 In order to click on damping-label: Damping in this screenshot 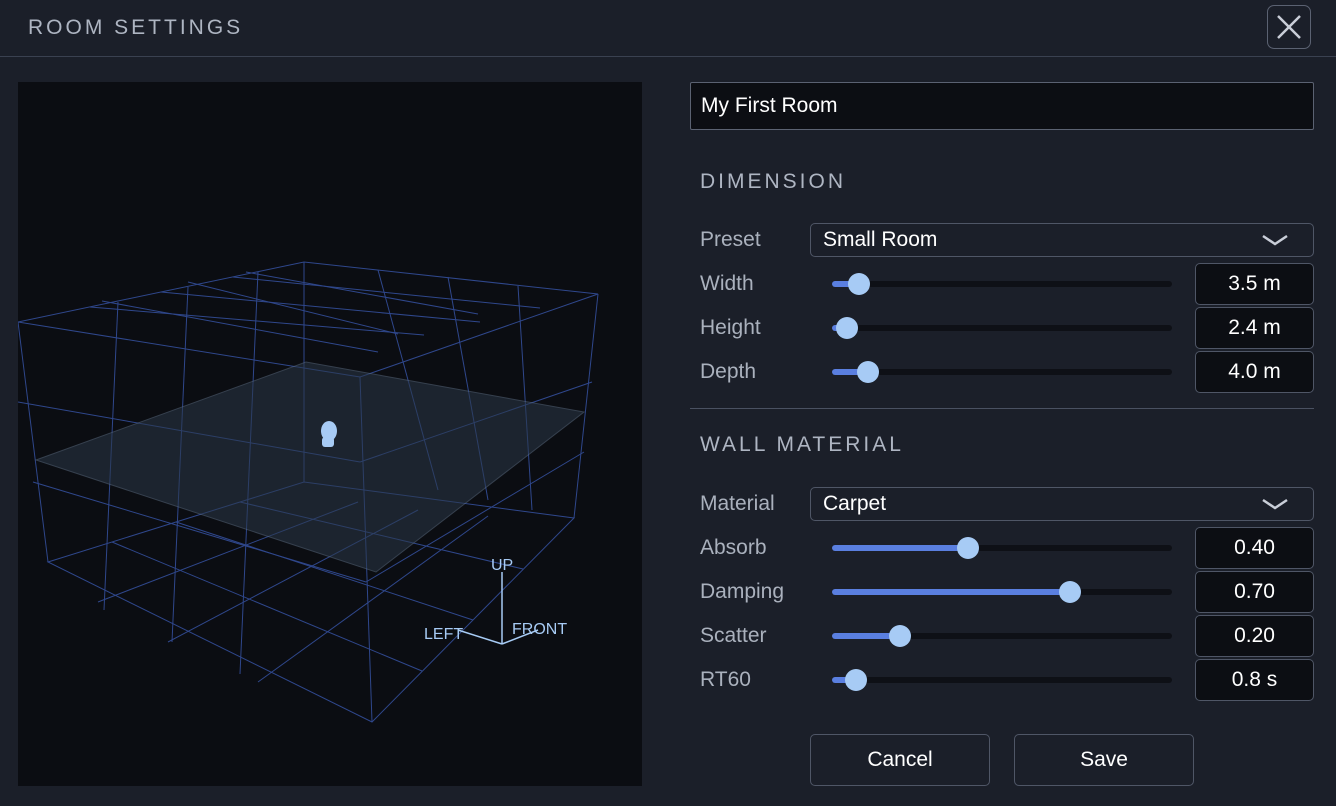, I will do `click(742, 591)`.